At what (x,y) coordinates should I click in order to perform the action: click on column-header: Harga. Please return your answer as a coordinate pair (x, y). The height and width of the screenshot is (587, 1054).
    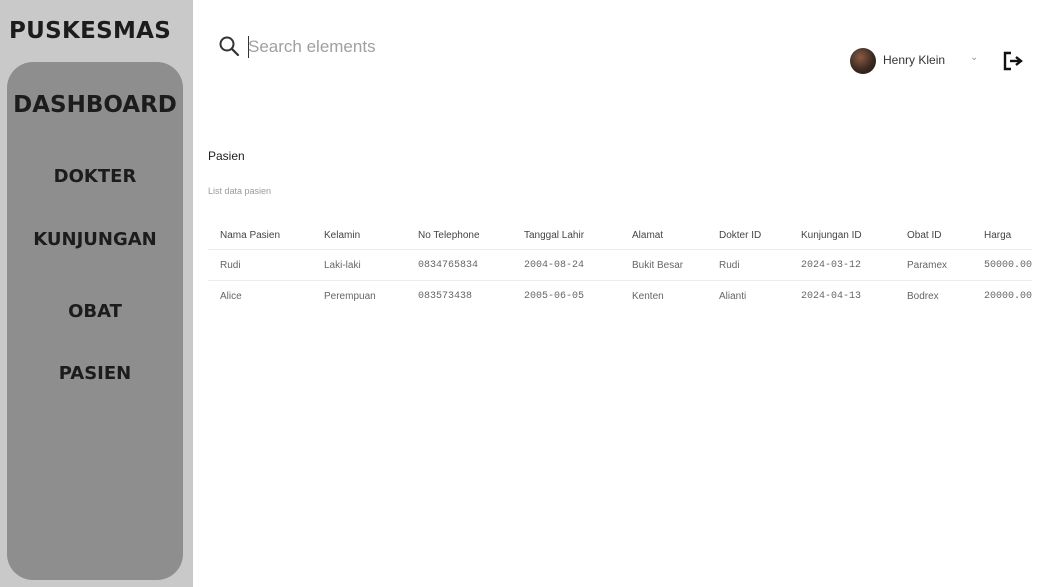
    Looking at the image, I should click on (1002, 235).